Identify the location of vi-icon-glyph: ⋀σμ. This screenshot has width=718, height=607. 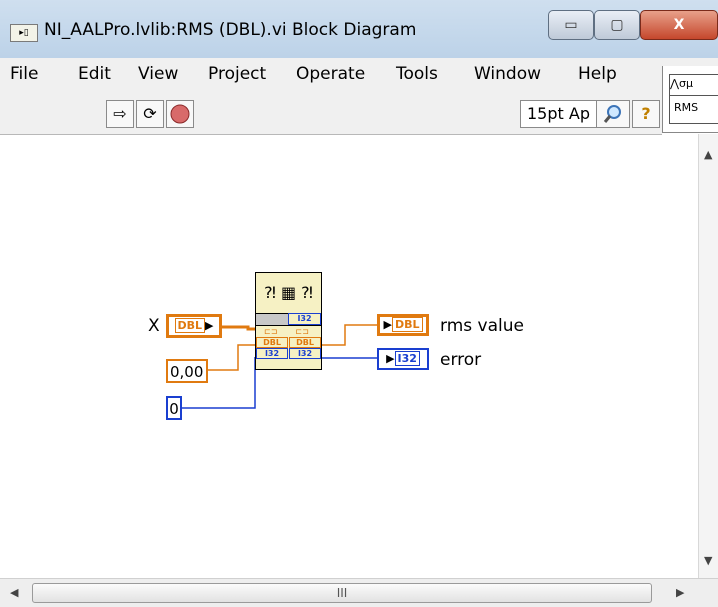
(693, 85).